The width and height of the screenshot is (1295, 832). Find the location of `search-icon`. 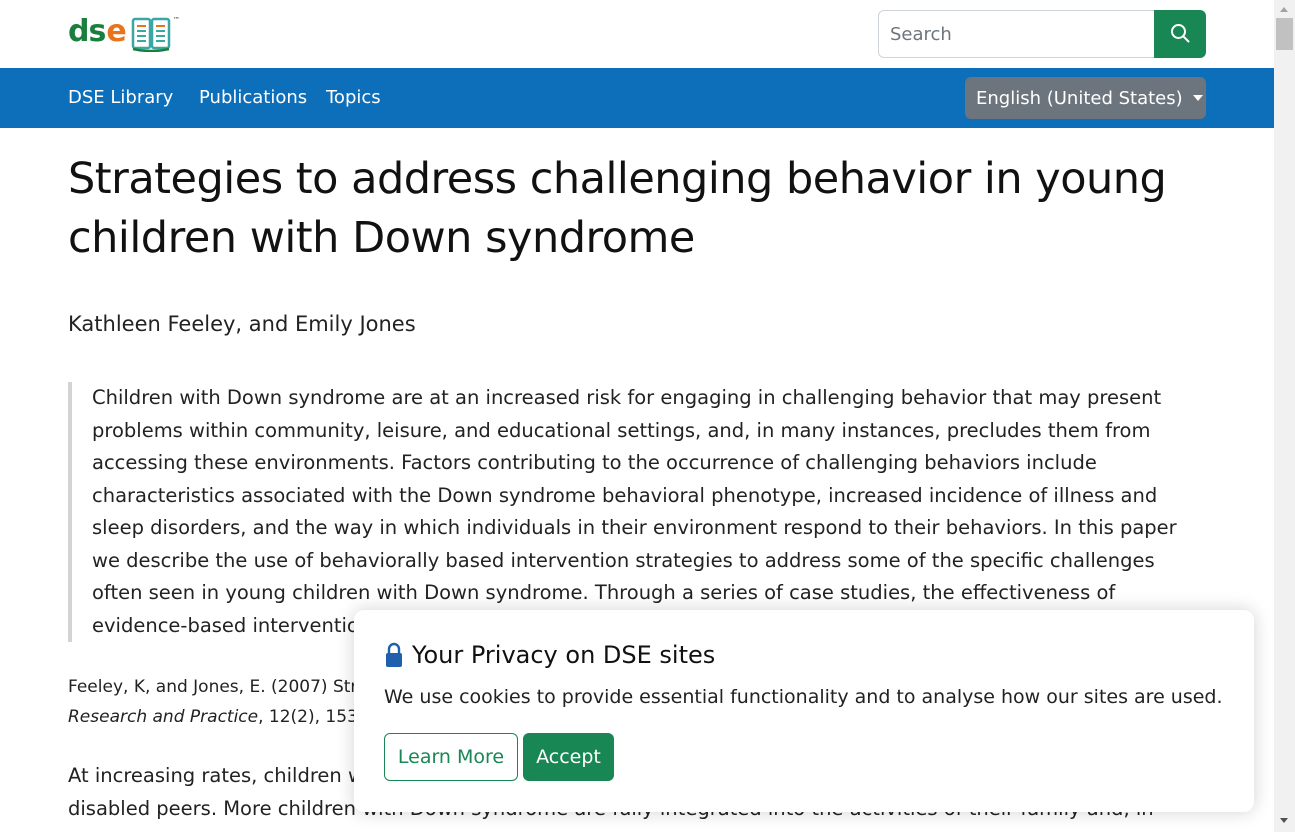

search-icon is located at coordinates (1180, 34).